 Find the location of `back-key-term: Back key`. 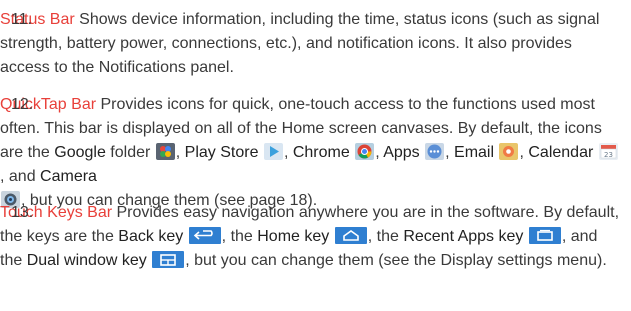

back-key-term: Back key is located at coordinates (151, 236).